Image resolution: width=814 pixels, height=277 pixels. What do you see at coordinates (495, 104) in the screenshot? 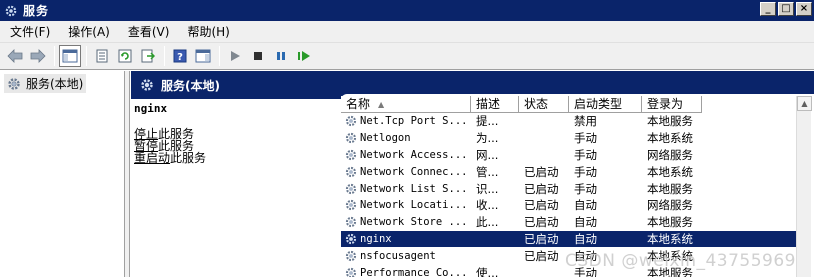
I see `column-header-description: 描述` at bounding box center [495, 104].